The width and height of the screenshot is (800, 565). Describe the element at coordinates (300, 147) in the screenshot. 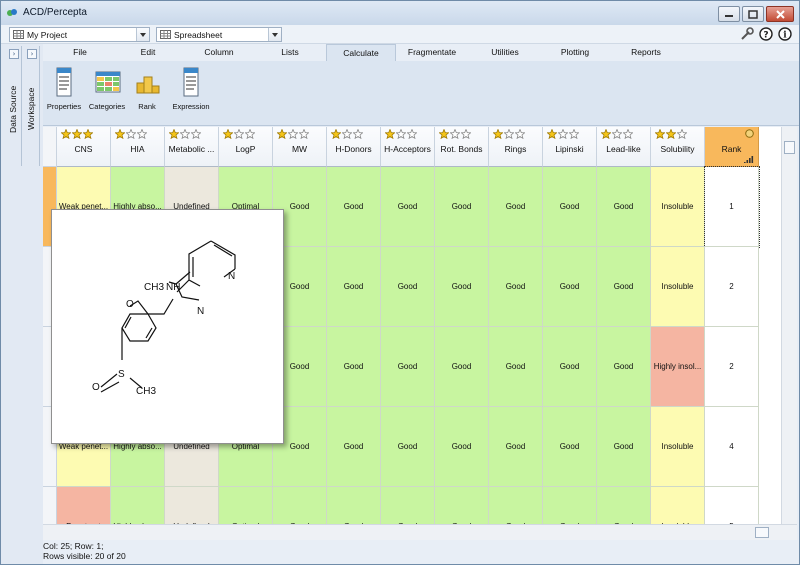

I see `column-header: MW` at that location.